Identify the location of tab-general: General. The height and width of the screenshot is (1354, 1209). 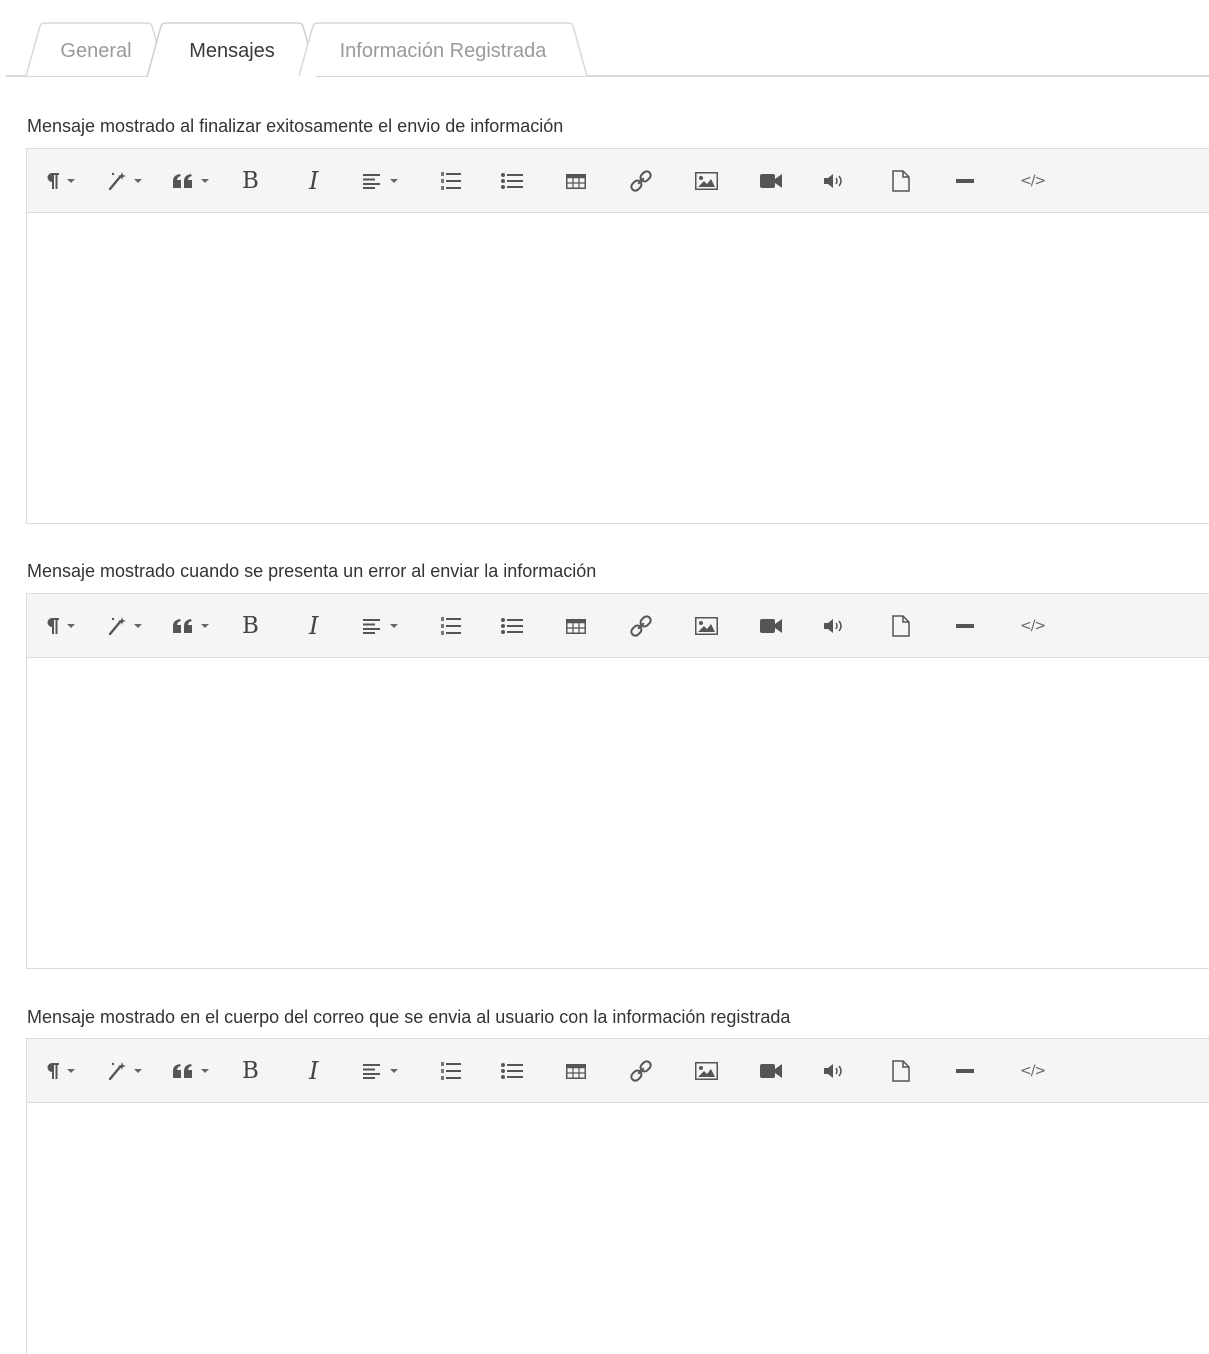
(96, 50).